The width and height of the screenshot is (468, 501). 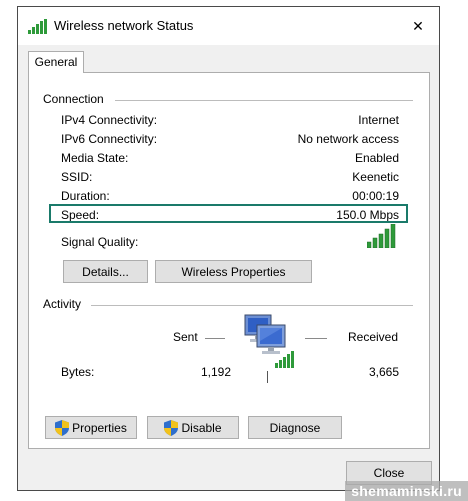 What do you see at coordinates (215, 372) in the screenshot?
I see `bytes-sent-value: 1,192` at bounding box center [215, 372].